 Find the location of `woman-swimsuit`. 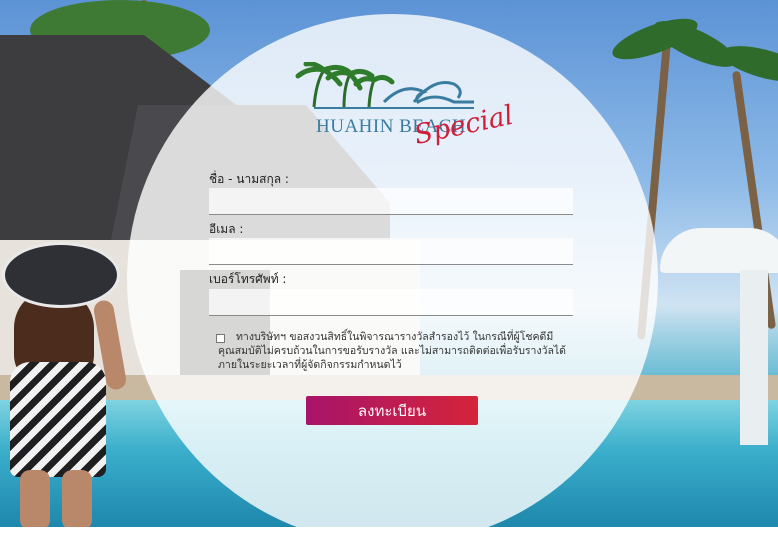

woman-swimsuit is located at coordinates (58, 419).